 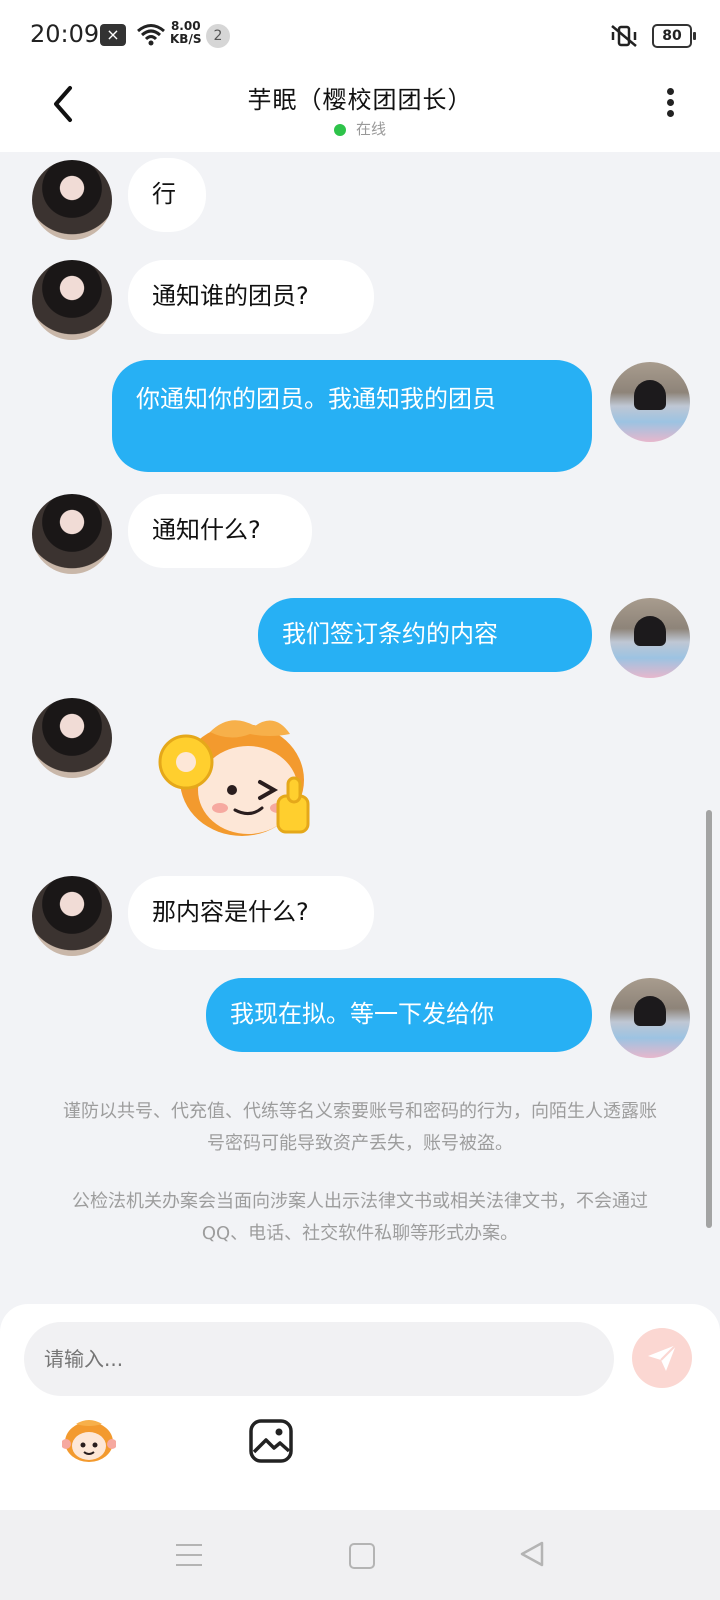 What do you see at coordinates (360, 1407) in the screenshot?
I see `input-panel` at bounding box center [360, 1407].